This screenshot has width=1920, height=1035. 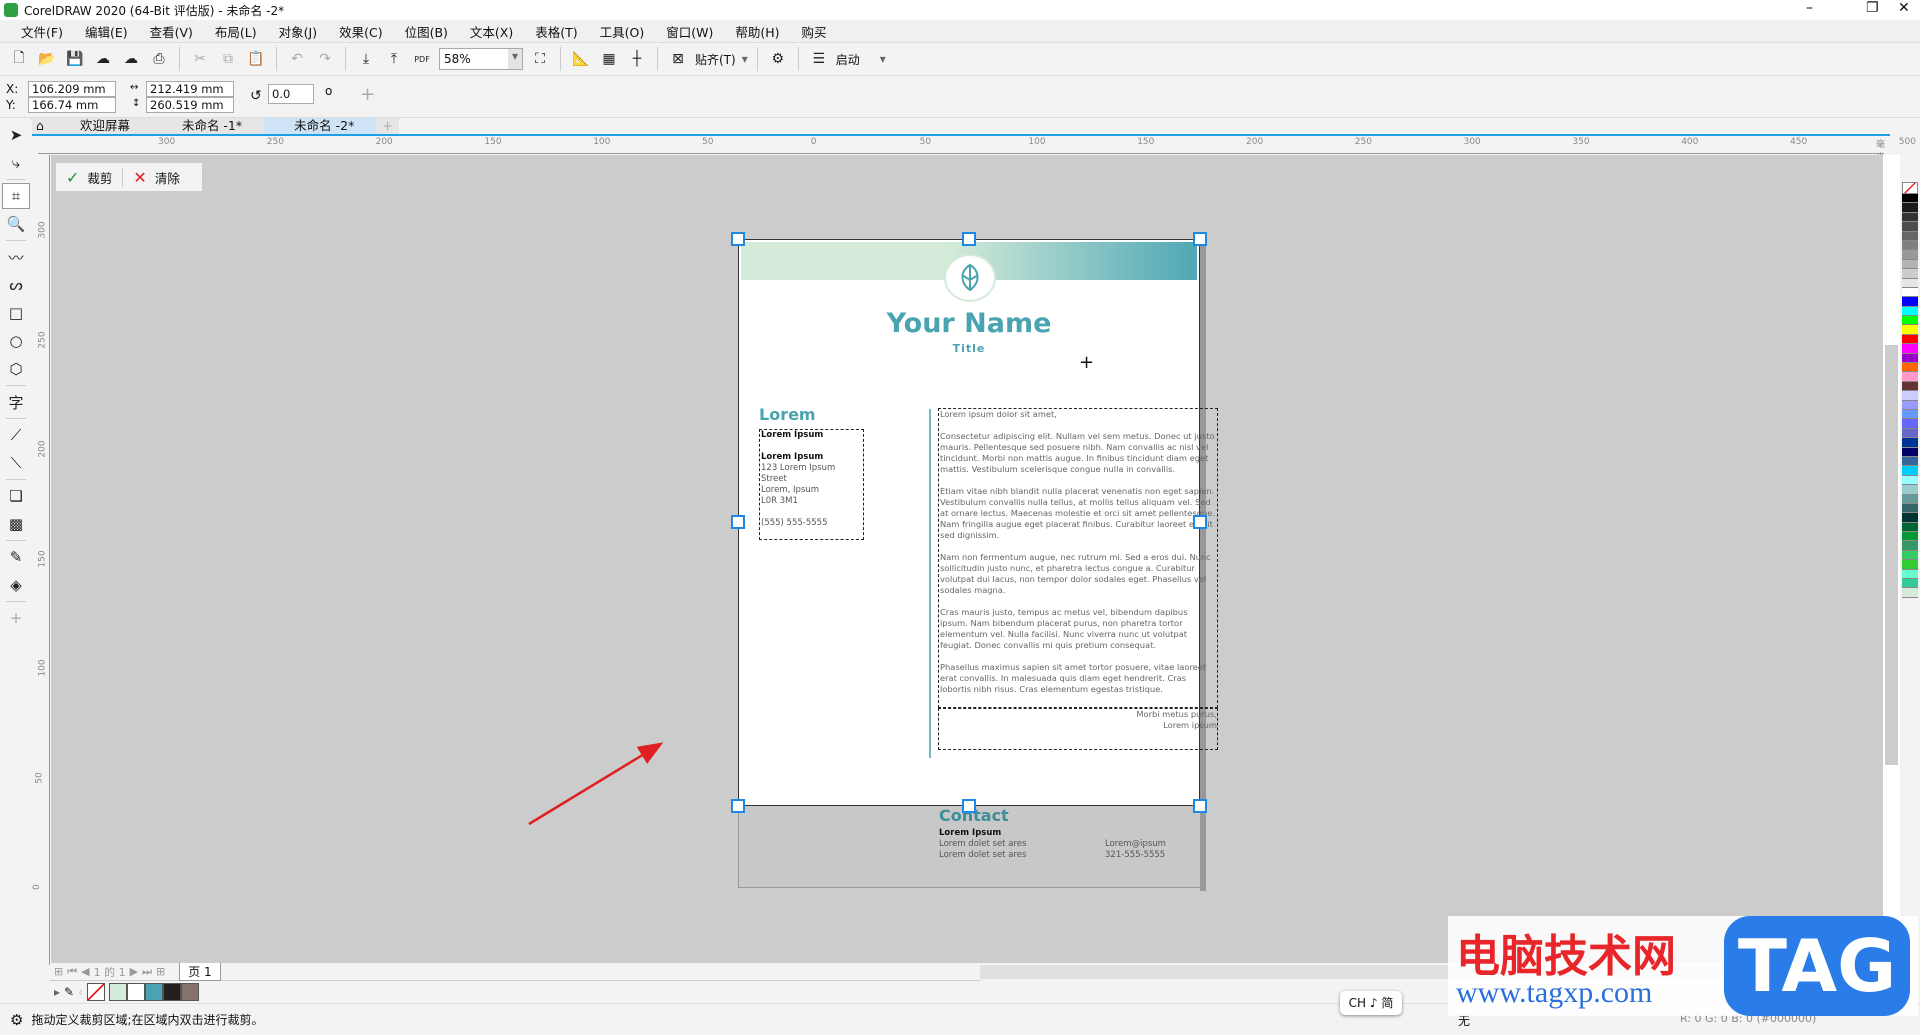 I want to click on menu-item: 效果(C), so click(x=360, y=31).